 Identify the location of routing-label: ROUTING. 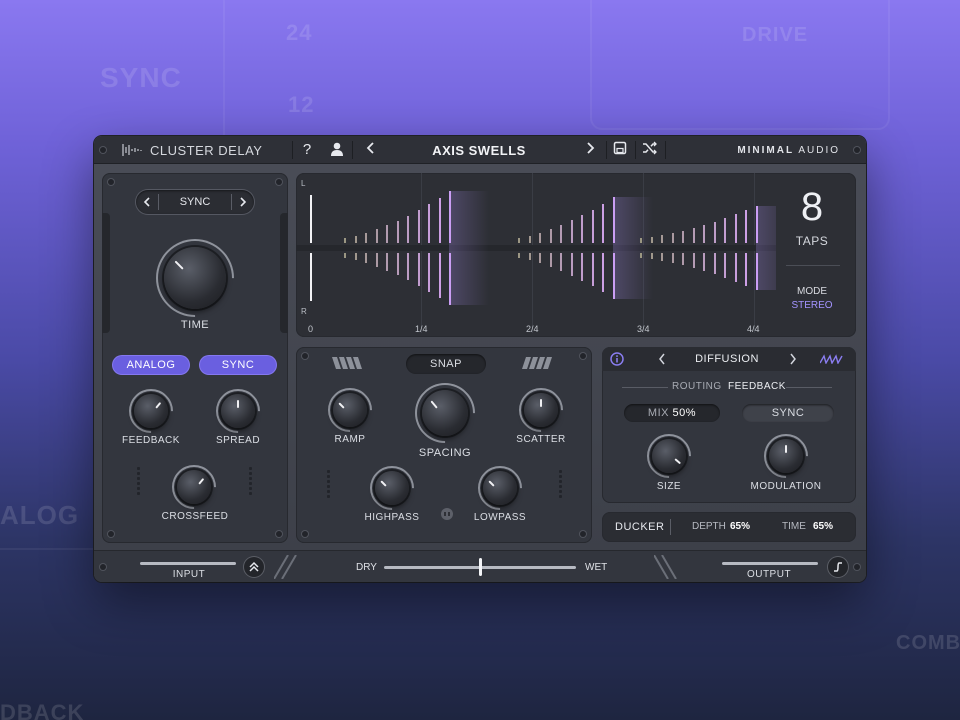
(697, 386).